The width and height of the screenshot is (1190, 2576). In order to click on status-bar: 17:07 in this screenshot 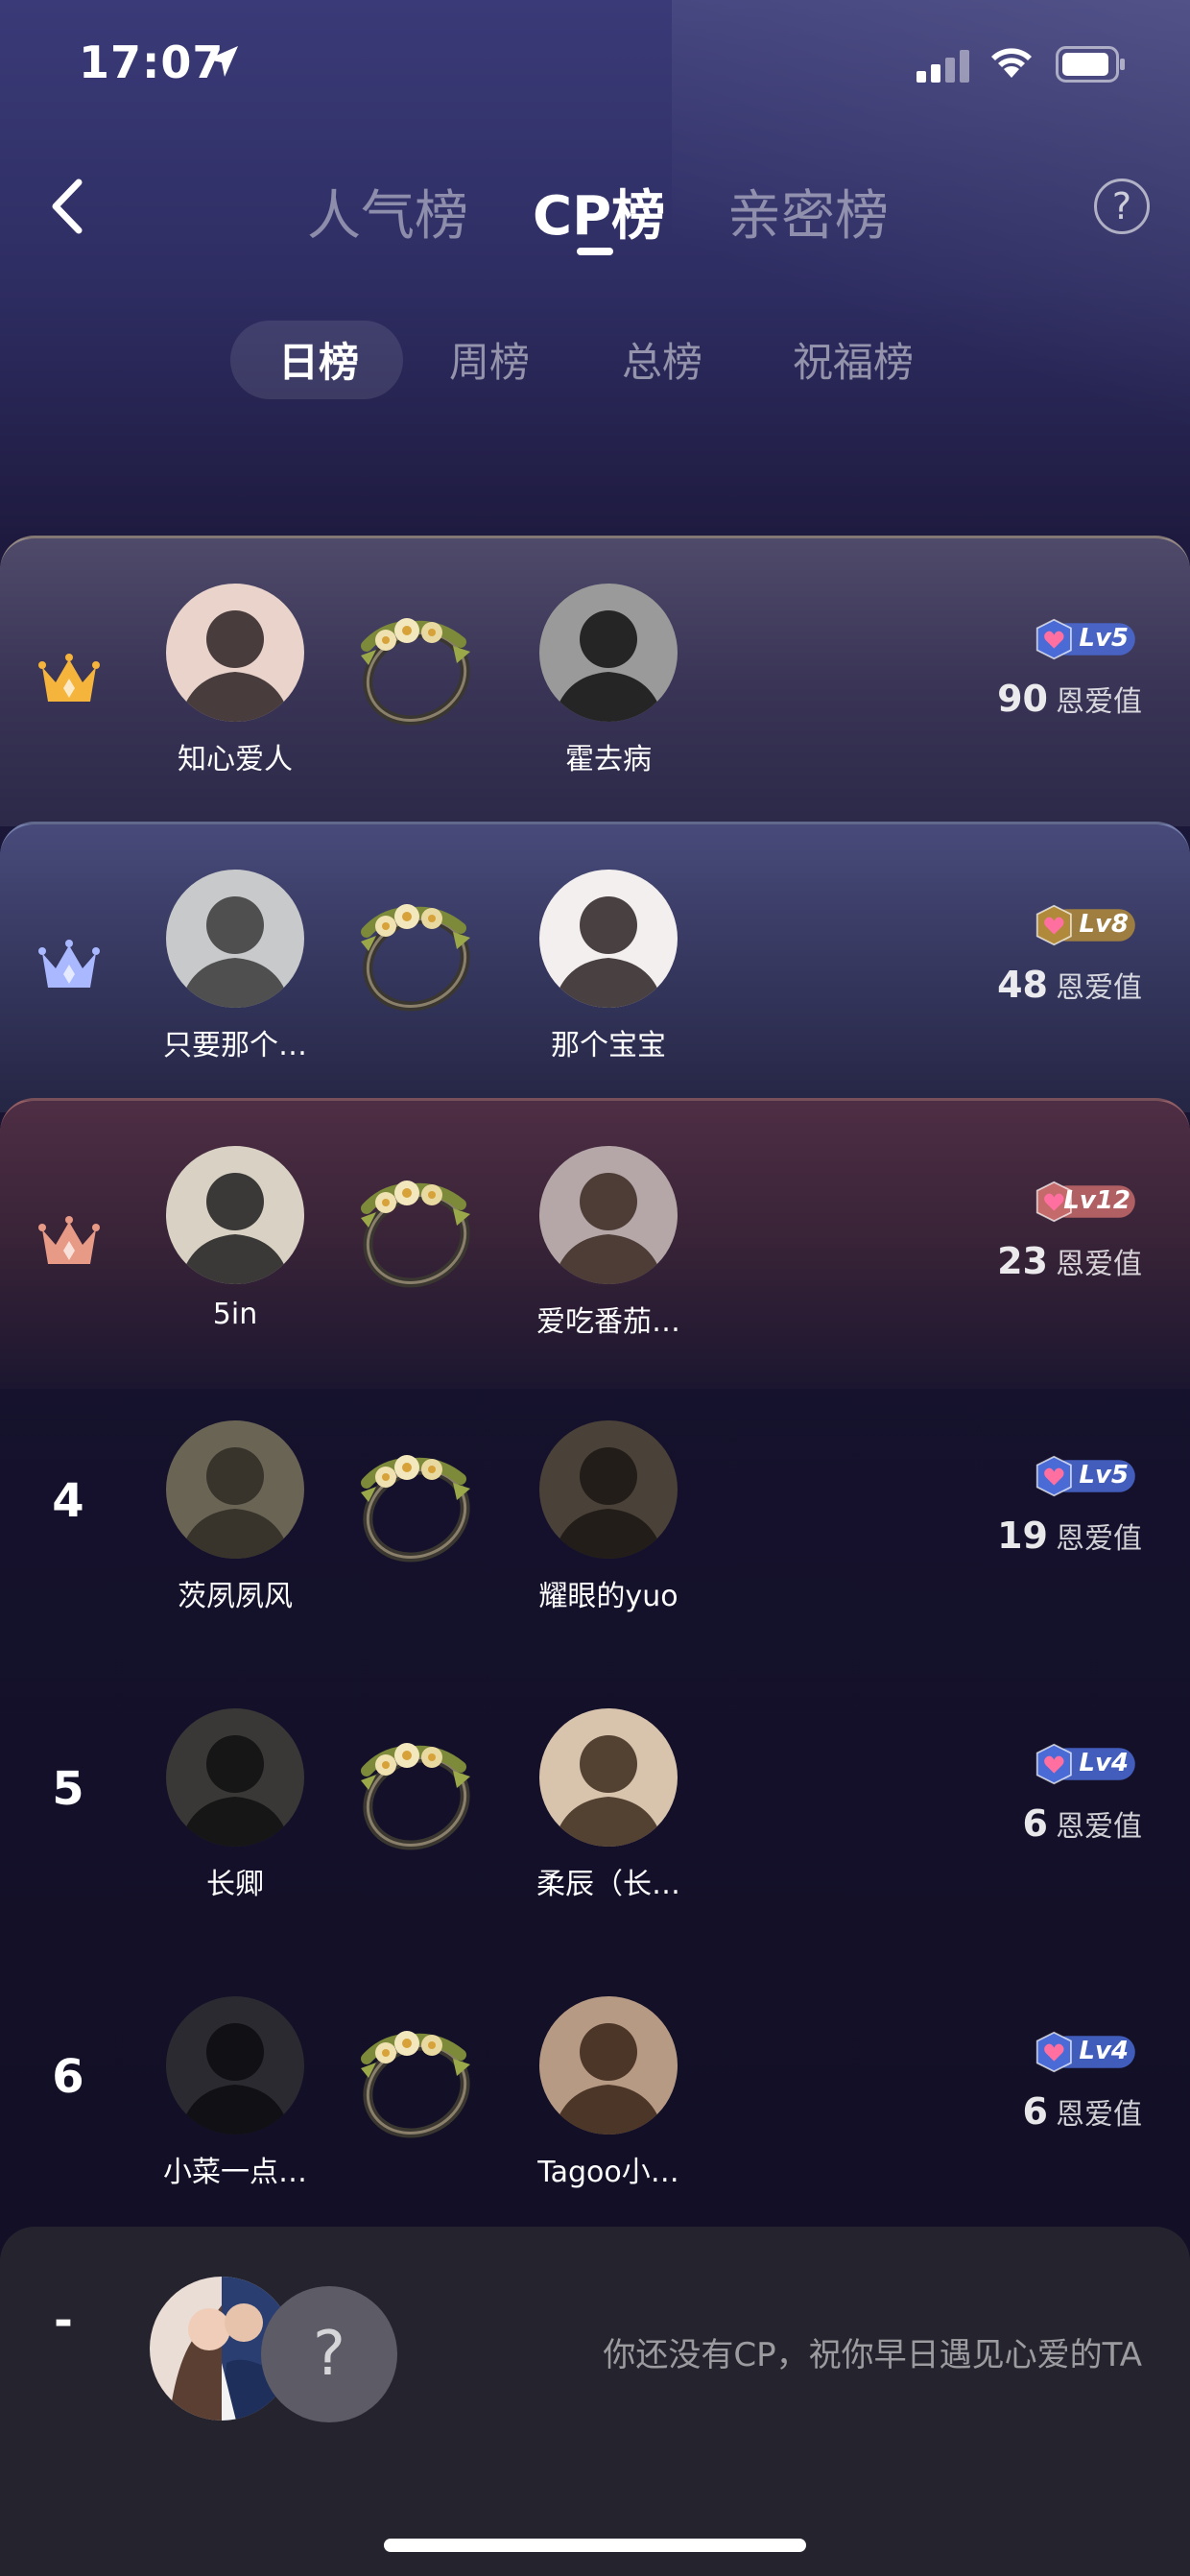, I will do `click(595, 67)`.